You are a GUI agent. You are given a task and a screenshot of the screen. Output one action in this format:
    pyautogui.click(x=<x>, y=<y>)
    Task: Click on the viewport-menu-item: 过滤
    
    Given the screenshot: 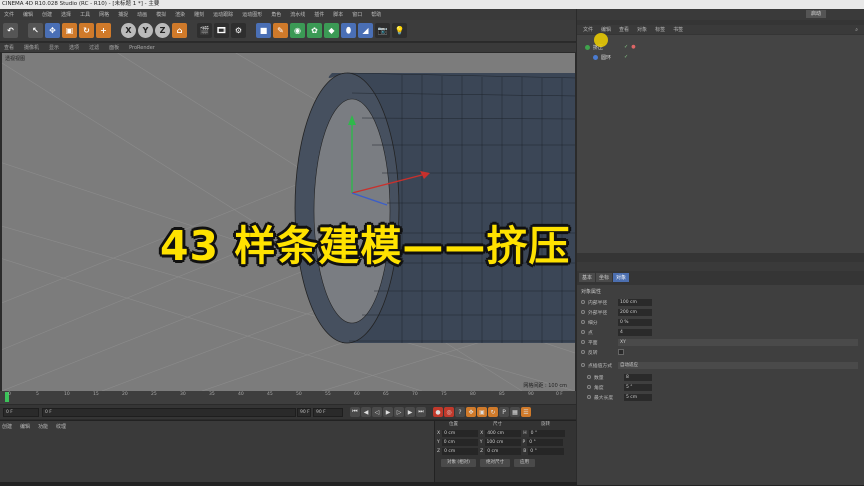 What is the action you would take?
    pyautogui.click(x=94, y=47)
    